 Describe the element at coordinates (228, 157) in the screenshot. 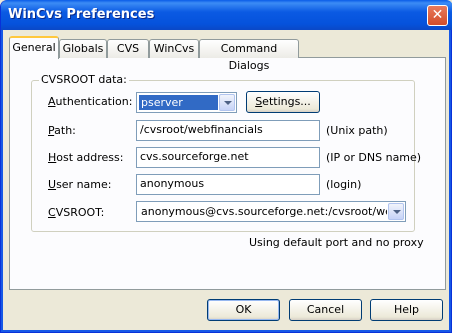

I see `host-address-field: cvs.sourceforge.net` at that location.